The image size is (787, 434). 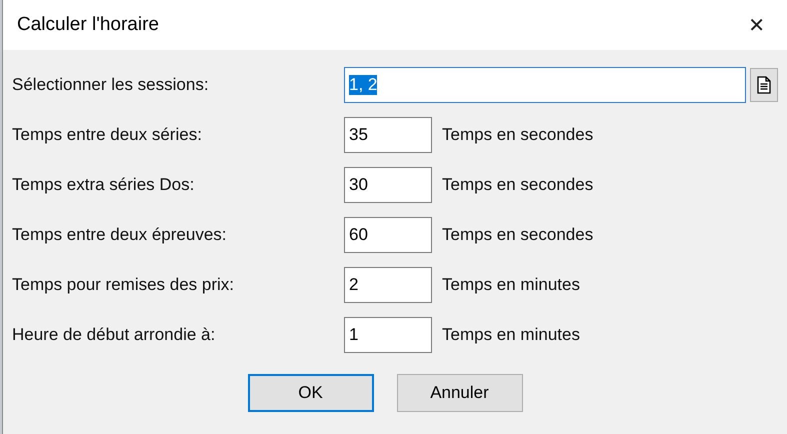 I want to click on close-button: ✕, so click(x=756, y=25).